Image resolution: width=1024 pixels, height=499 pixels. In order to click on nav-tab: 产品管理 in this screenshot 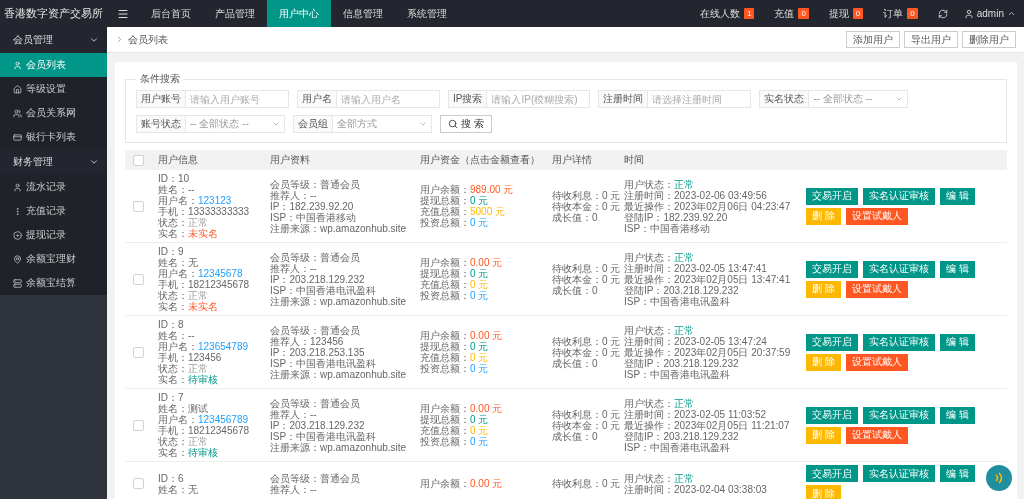, I will do `click(235, 13)`.